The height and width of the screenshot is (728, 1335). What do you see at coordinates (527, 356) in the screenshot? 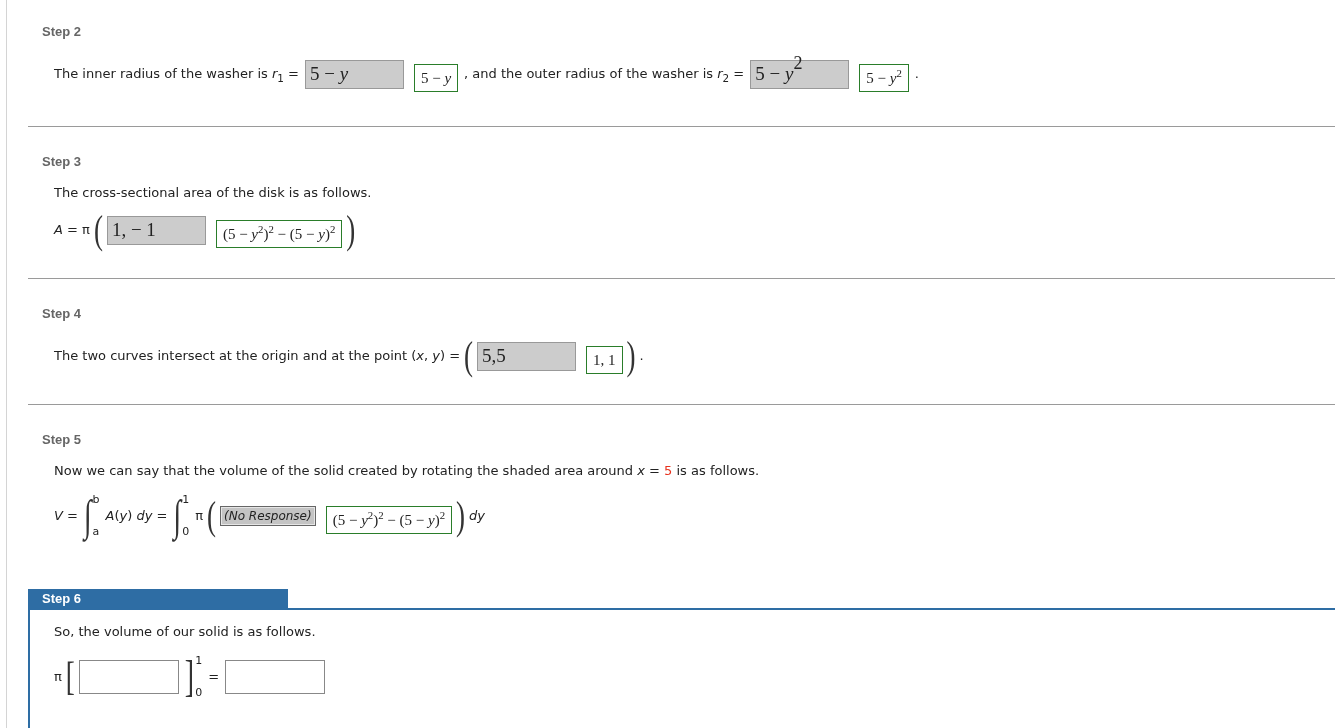
I see `response-field: 5,5` at bounding box center [527, 356].